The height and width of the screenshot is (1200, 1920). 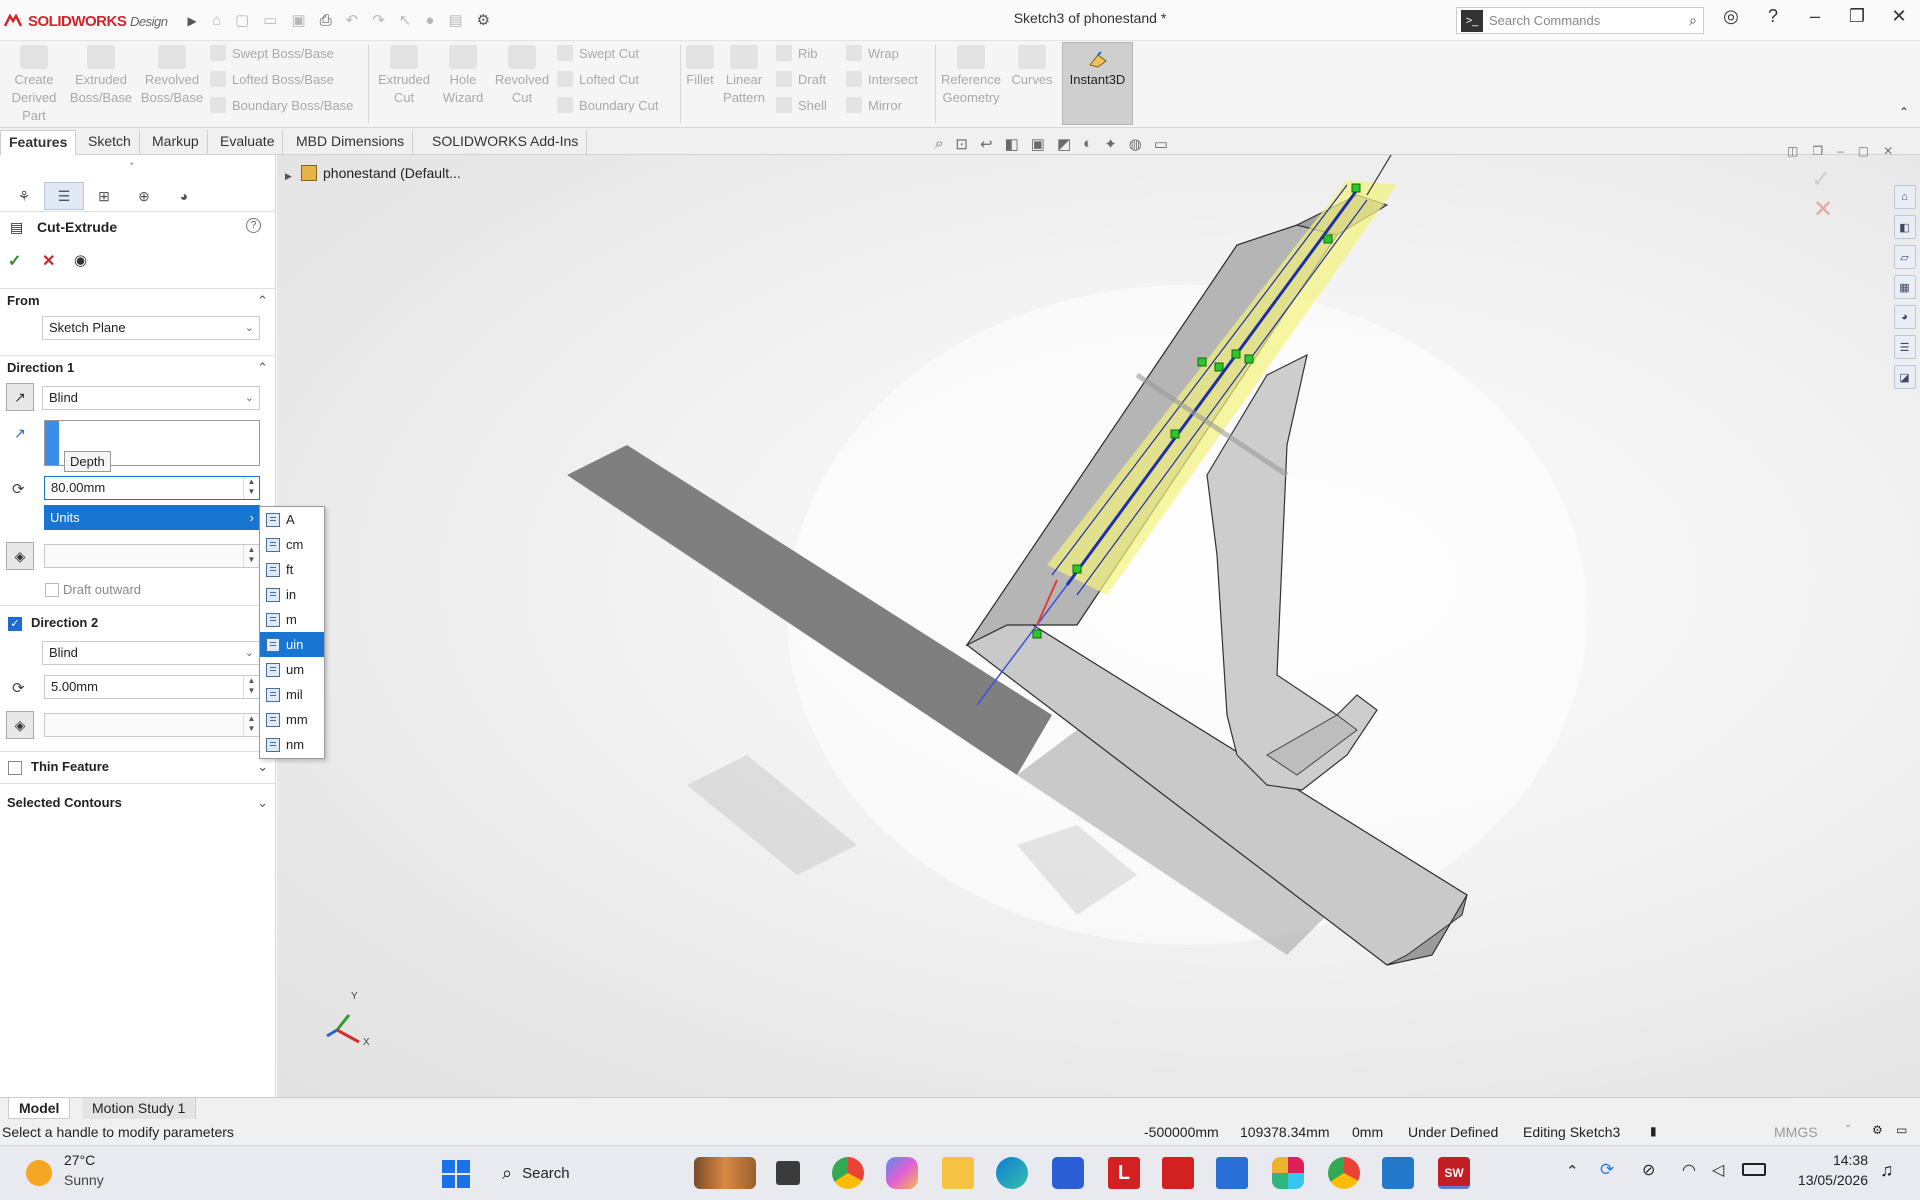 What do you see at coordinates (700, 67) in the screenshot?
I see `fillet-button: Fillet` at bounding box center [700, 67].